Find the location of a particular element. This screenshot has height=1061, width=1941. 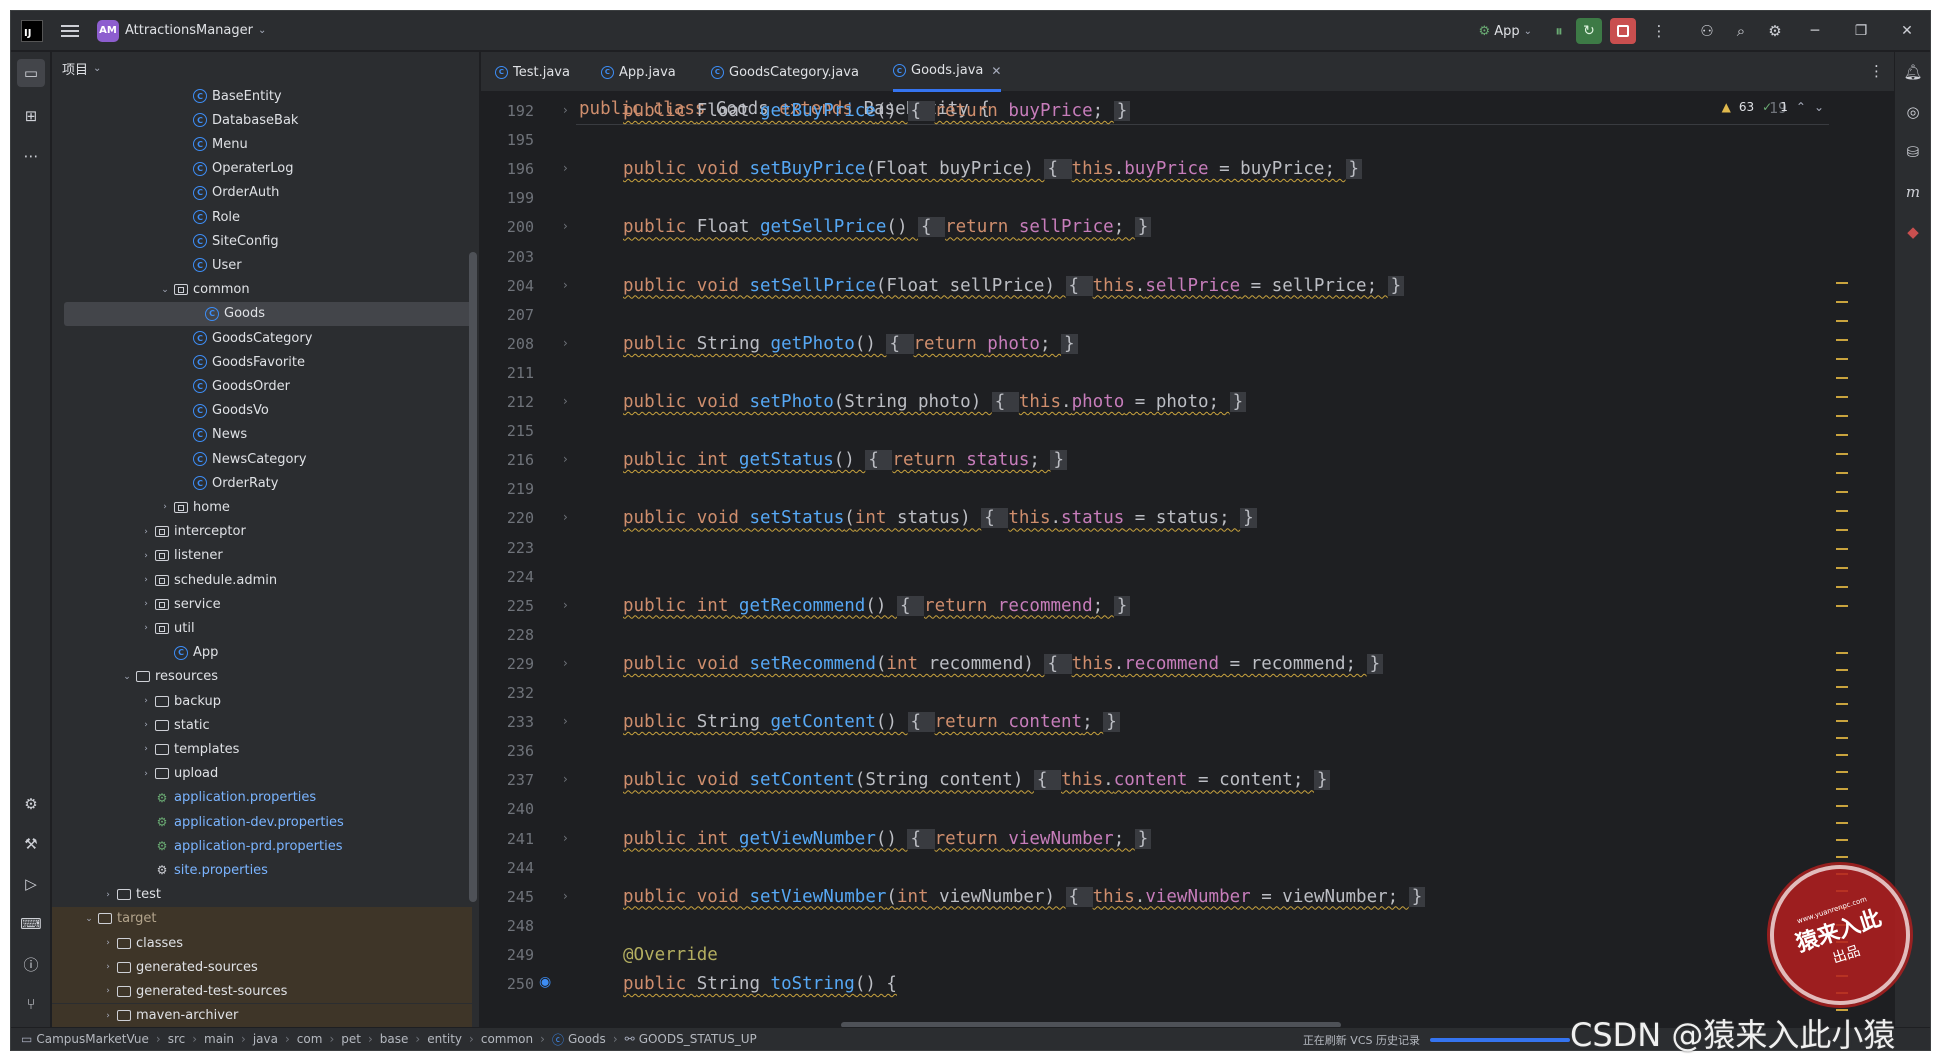

tree-item-service: › service is located at coordinates (262, 604).